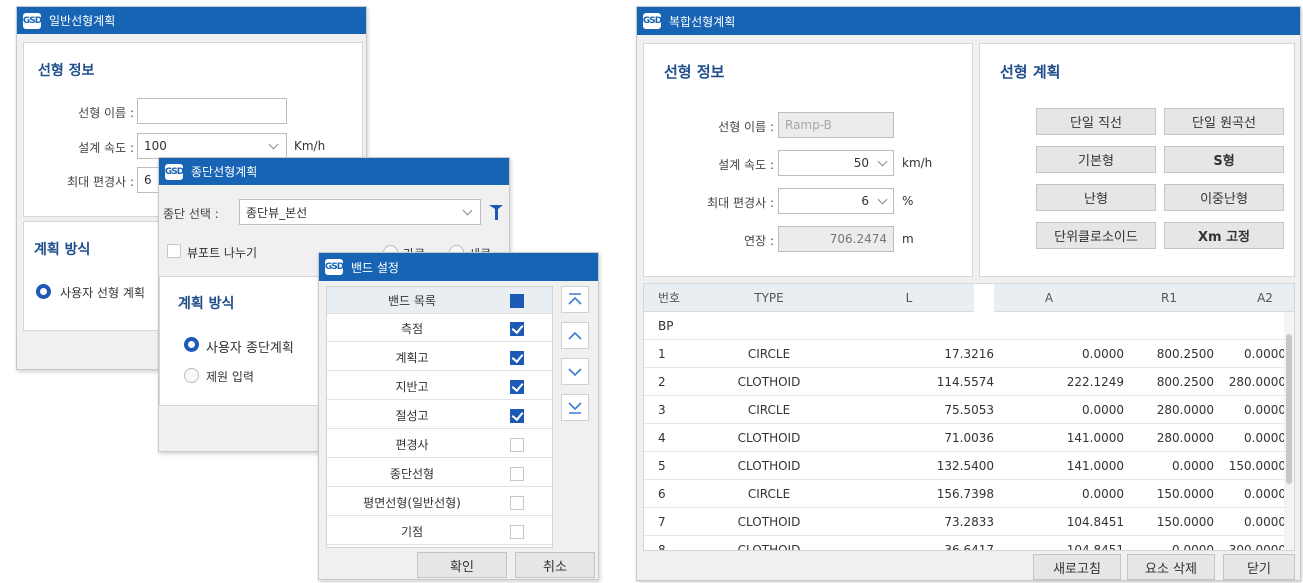  Describe the element at coordinates (1259, 567) in the screenshot. I see `close-button: 닫기` at that location.